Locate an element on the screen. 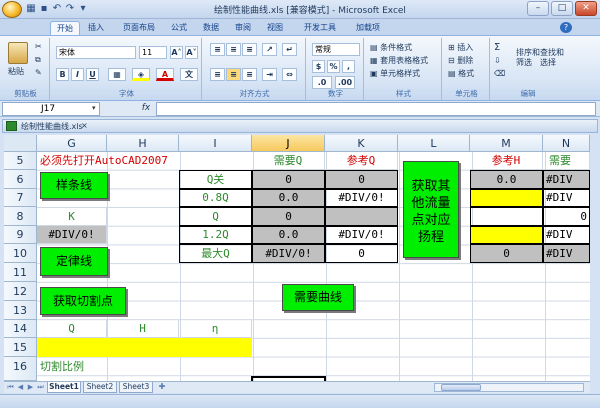 The width and height of the screenshot is (600, 408). tab-data: 数据 is located at coordinates (211, 28).